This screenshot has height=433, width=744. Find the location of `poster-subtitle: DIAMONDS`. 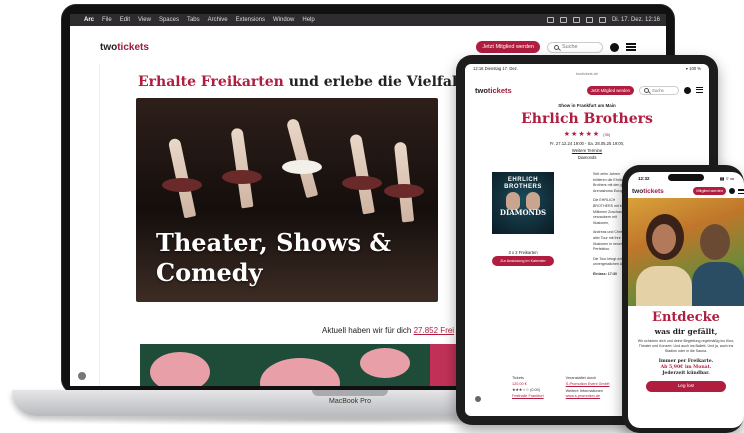

poster-subtitle: DIAMONDS is located at coordinates (523, 212).